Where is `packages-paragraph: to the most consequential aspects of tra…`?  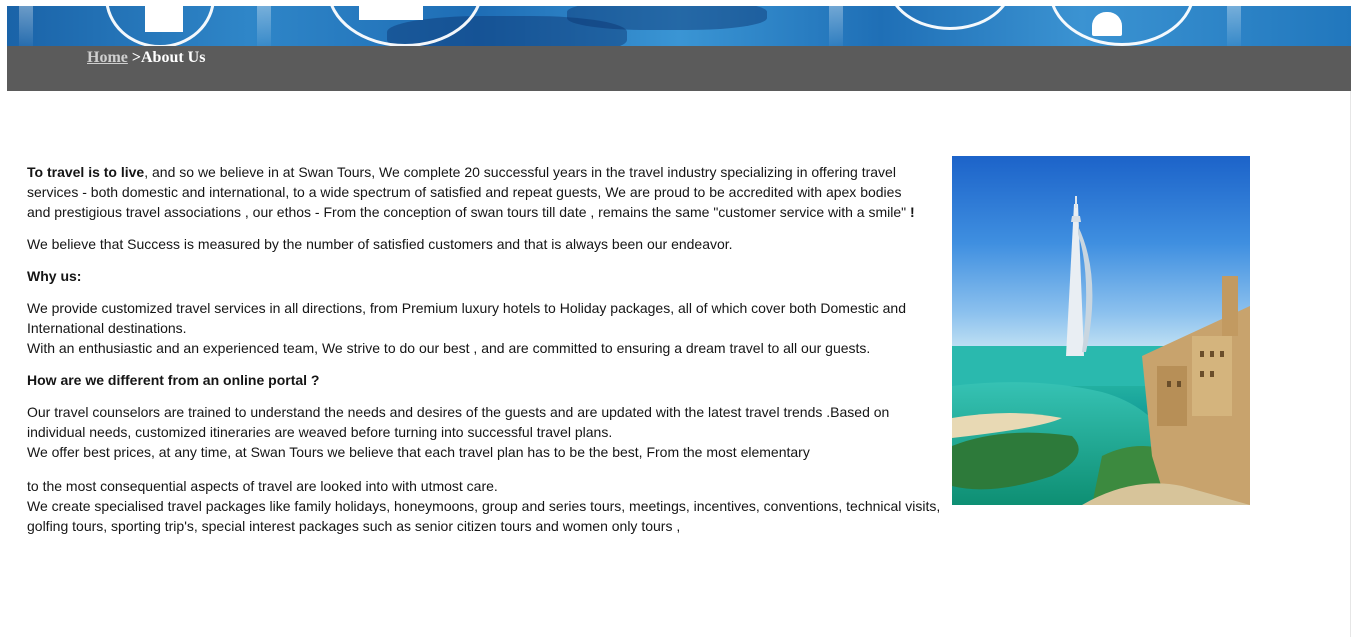
packages-paragraph: to the most consequential aspects of tra… is located at coordinates (494, 506).